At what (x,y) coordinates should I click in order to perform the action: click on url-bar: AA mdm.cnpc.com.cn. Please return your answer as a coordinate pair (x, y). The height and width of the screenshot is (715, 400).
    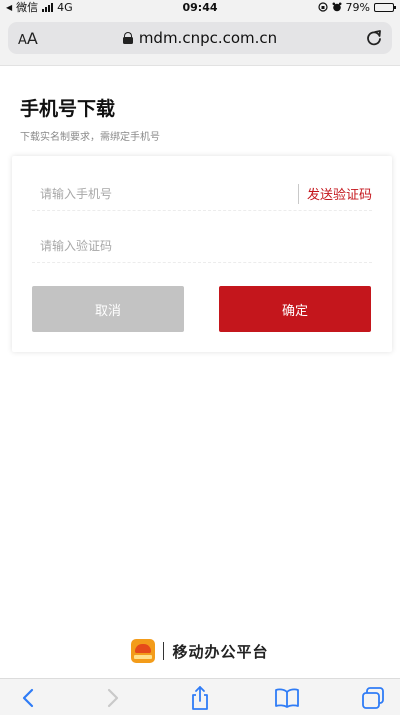
    Looking at the image, I should click on (200, 38).